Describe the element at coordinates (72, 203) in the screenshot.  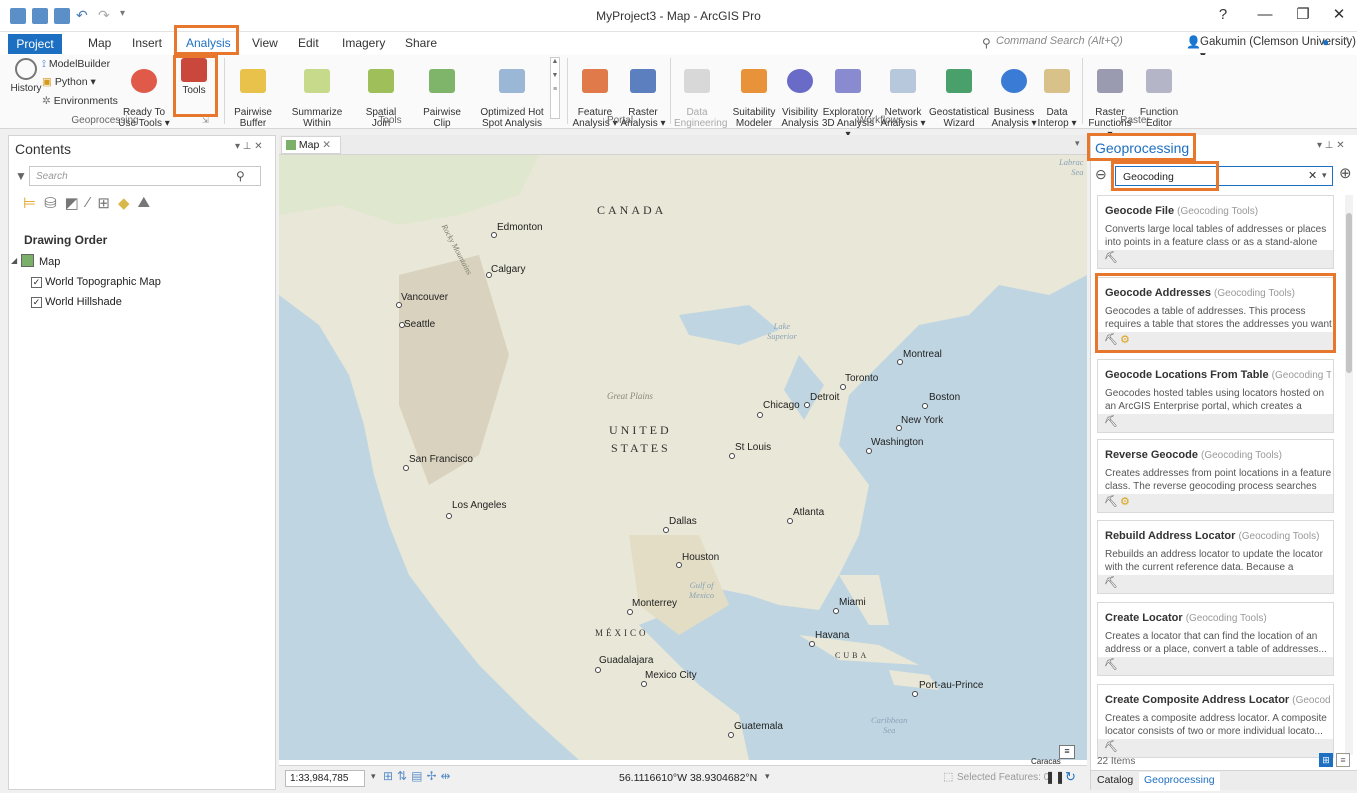
I see `selection-icon: ◩` at that location.